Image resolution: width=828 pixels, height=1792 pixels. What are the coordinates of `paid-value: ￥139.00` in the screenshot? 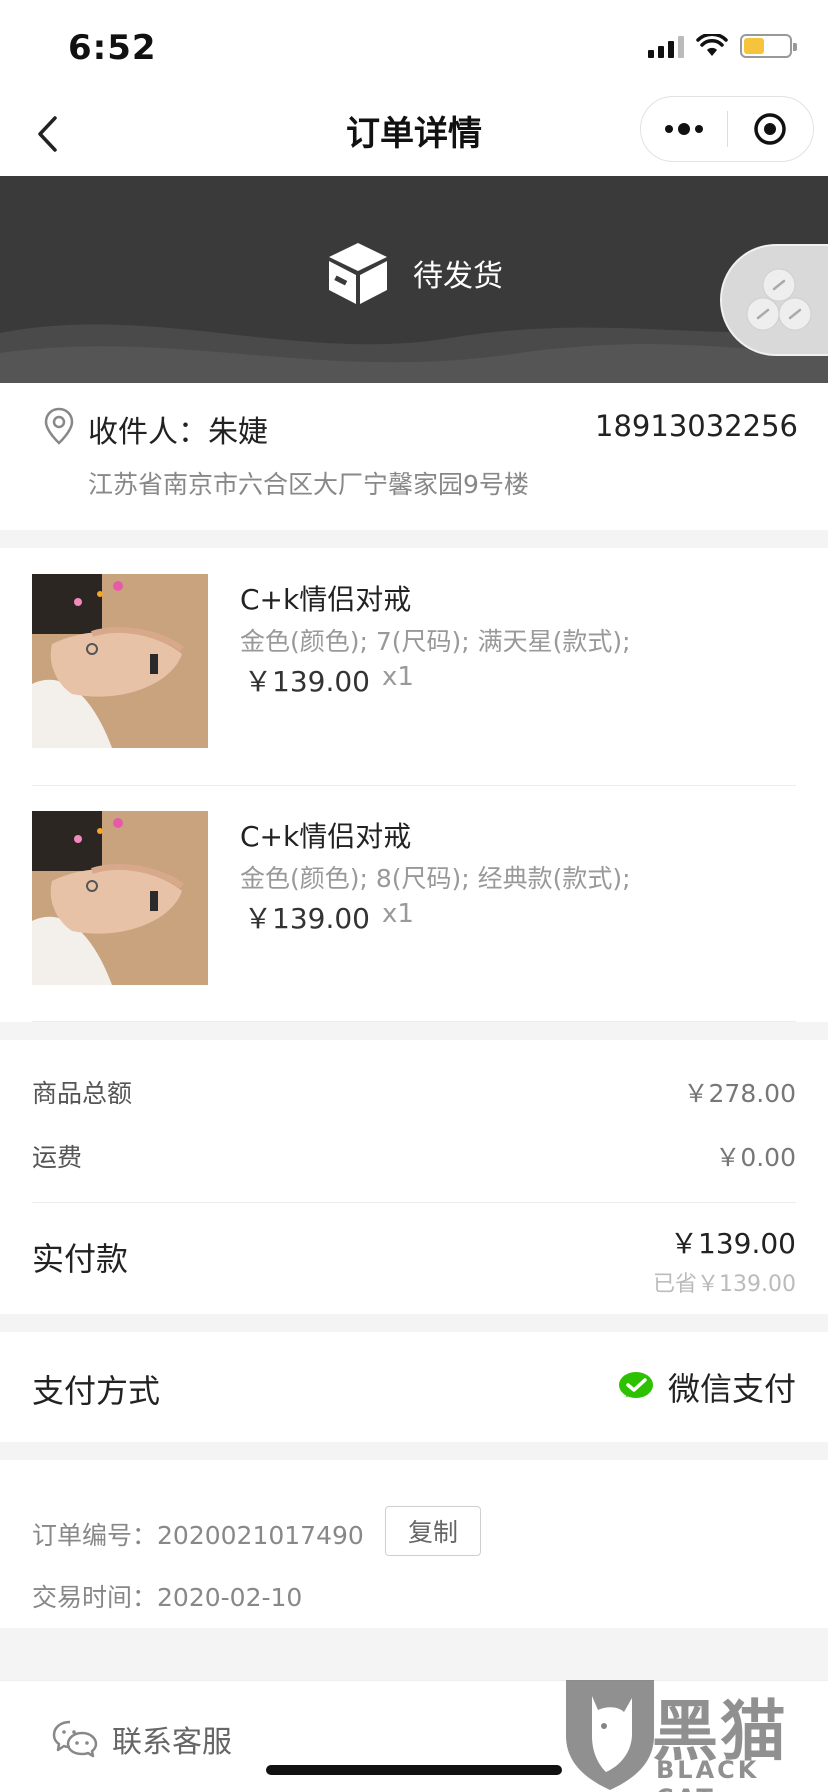 It's located at (733, 1243).